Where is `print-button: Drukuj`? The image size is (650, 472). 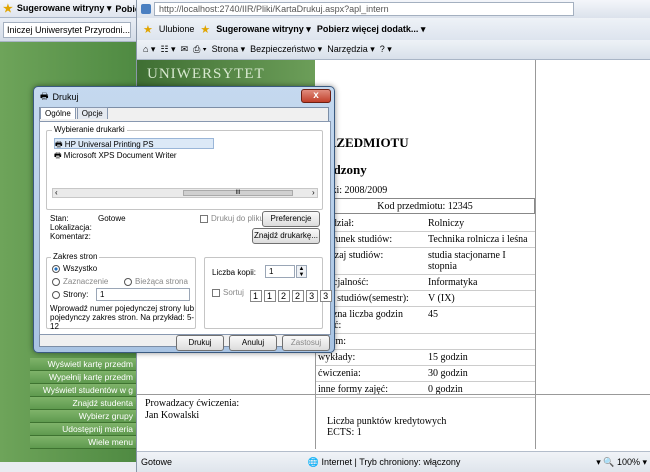 print-button: Drukuj is located at coordinates (200, 343).